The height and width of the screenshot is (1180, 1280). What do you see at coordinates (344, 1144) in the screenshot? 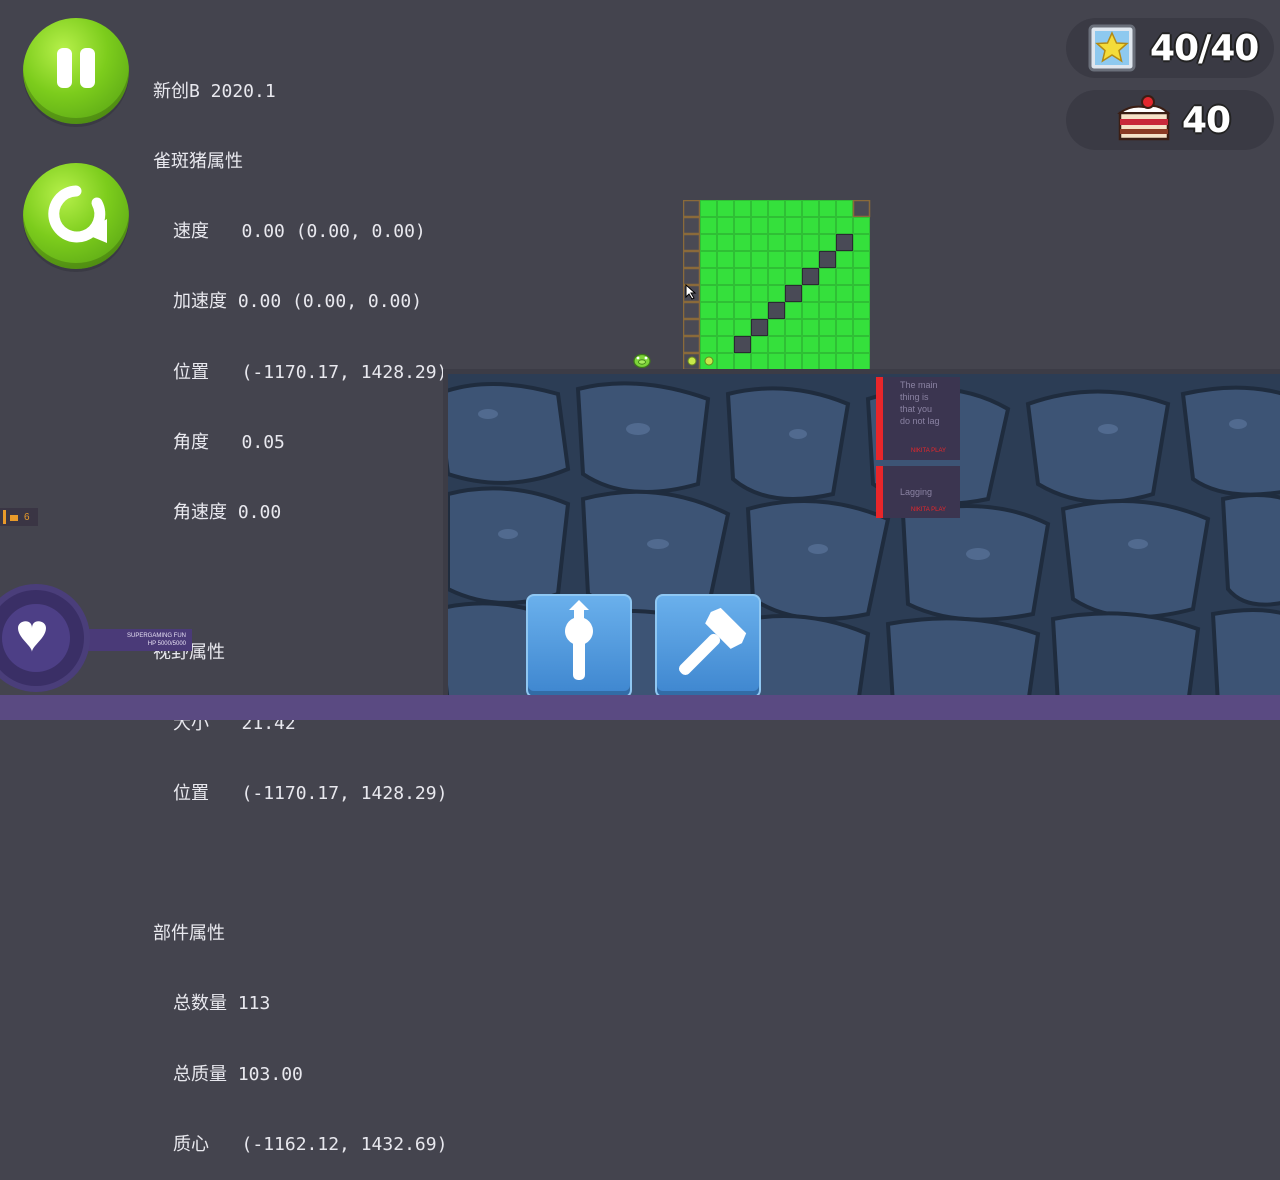
I see `center-of-mass-value: (-1162.12, 1432.69)` at bounding box center [344, 1144].